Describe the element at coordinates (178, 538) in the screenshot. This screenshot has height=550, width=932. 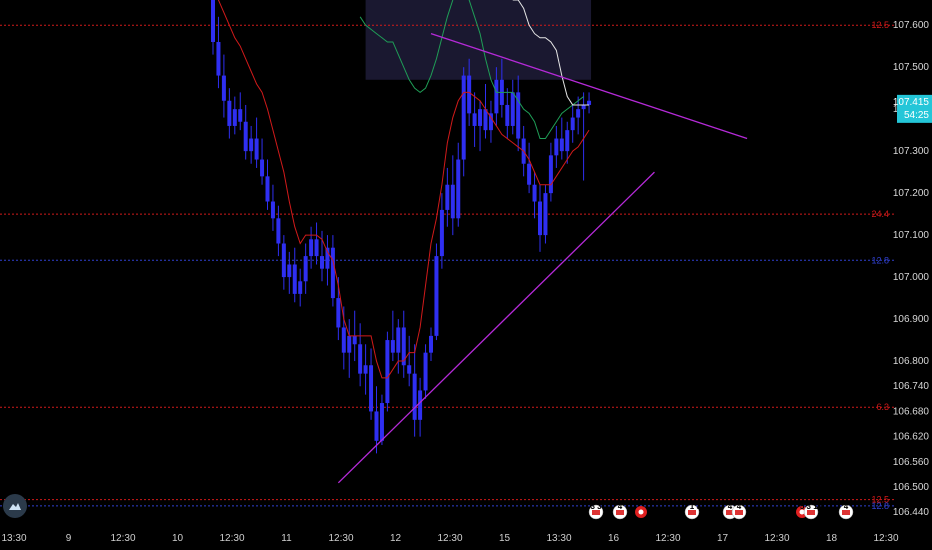
I see `time-tick-label: 10` at that location.